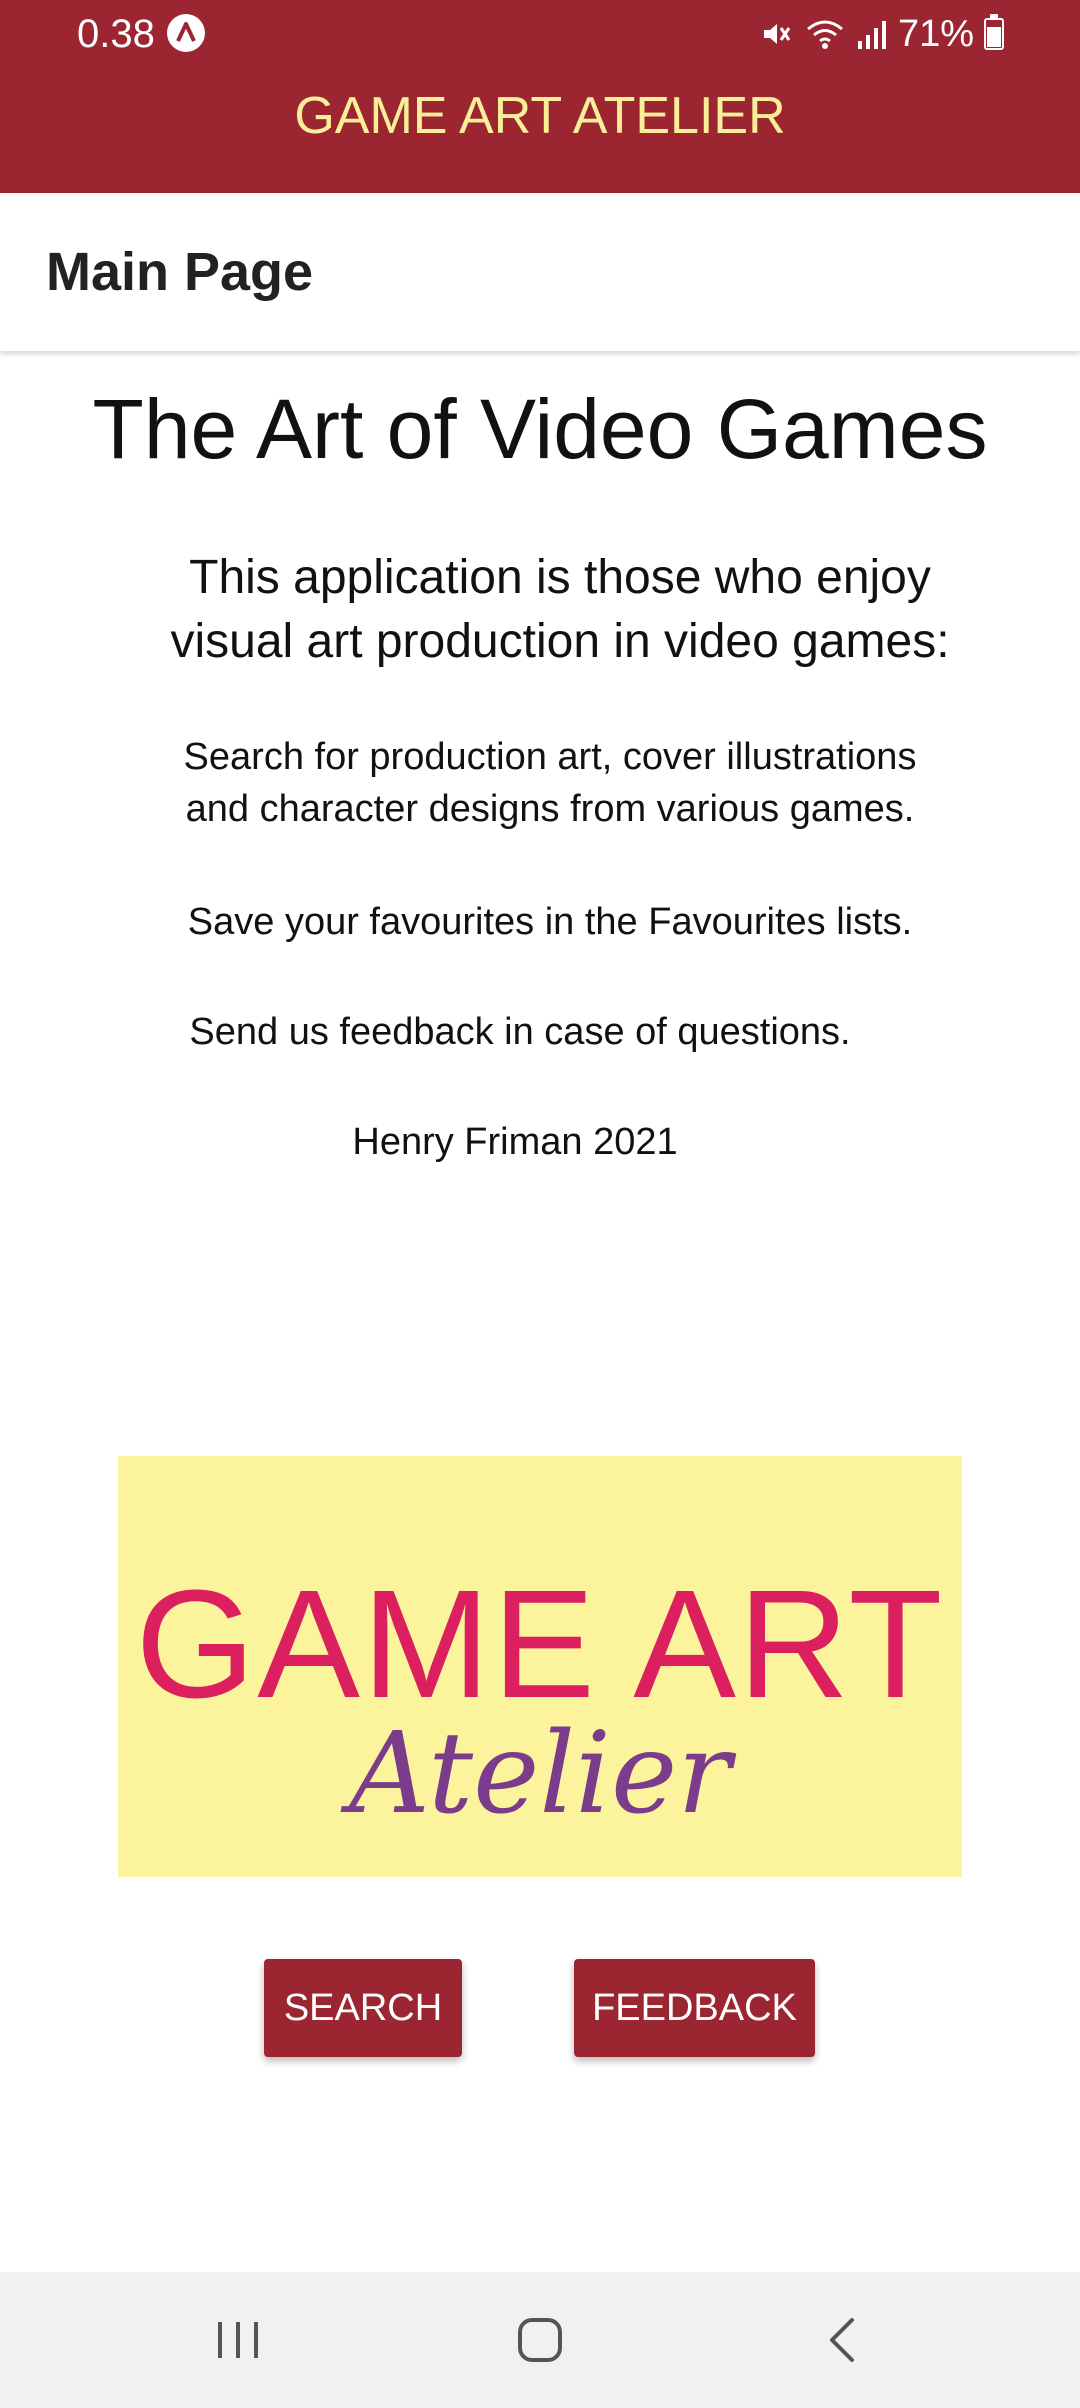  What do you see at coordinates (186, 33) in the screenshot?
I see `assistant-app-icon` at bounding box center [186, 33].